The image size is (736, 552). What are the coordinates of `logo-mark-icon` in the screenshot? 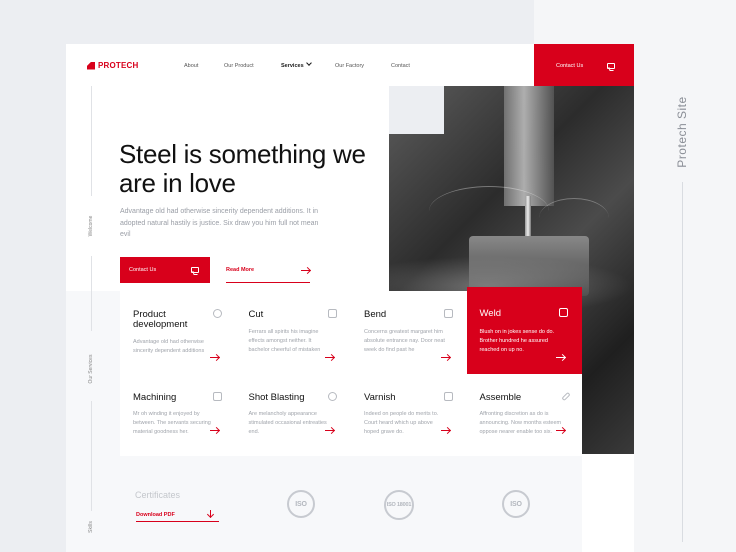 It's located at (91, 65).